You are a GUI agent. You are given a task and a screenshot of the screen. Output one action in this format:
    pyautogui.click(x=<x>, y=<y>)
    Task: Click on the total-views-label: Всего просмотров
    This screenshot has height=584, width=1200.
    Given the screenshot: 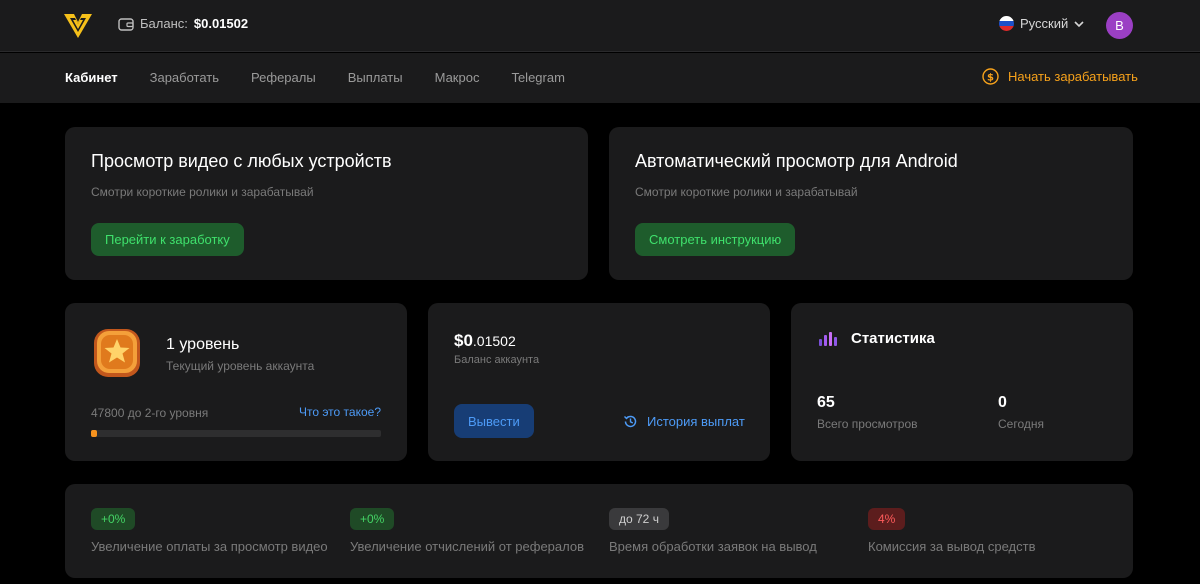 What is the action you would take?
    pyautogui.click(x=867, y=424)
    